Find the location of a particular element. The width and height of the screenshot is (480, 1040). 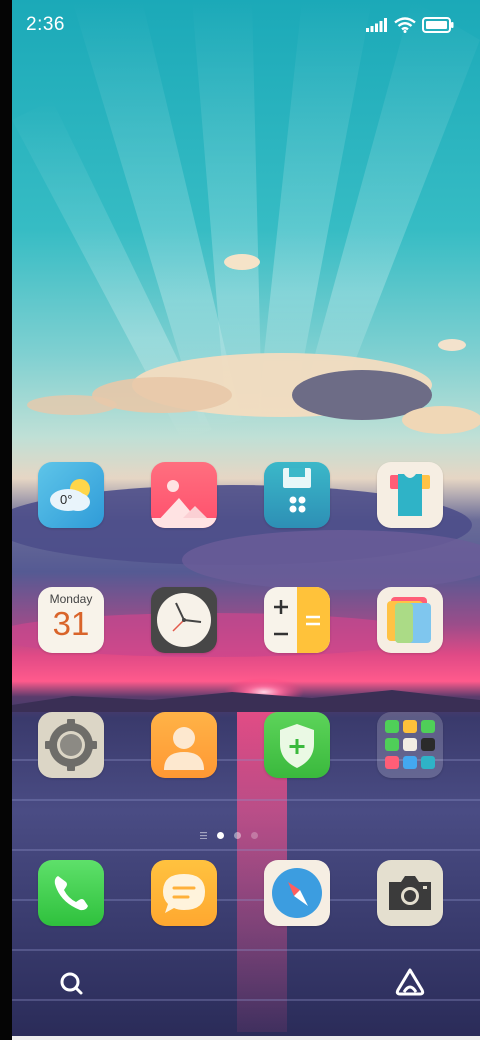

security-app-icon is located at coordinates (297, 745).